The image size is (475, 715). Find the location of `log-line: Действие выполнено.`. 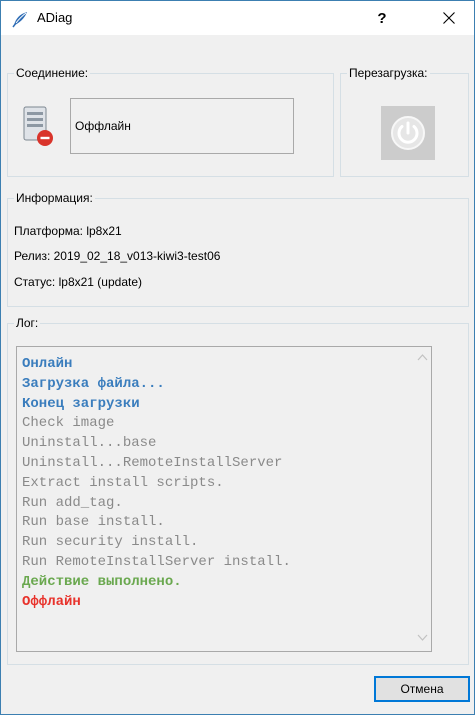

log-line: Действие выполнено. is located at coordinates (102, 581).